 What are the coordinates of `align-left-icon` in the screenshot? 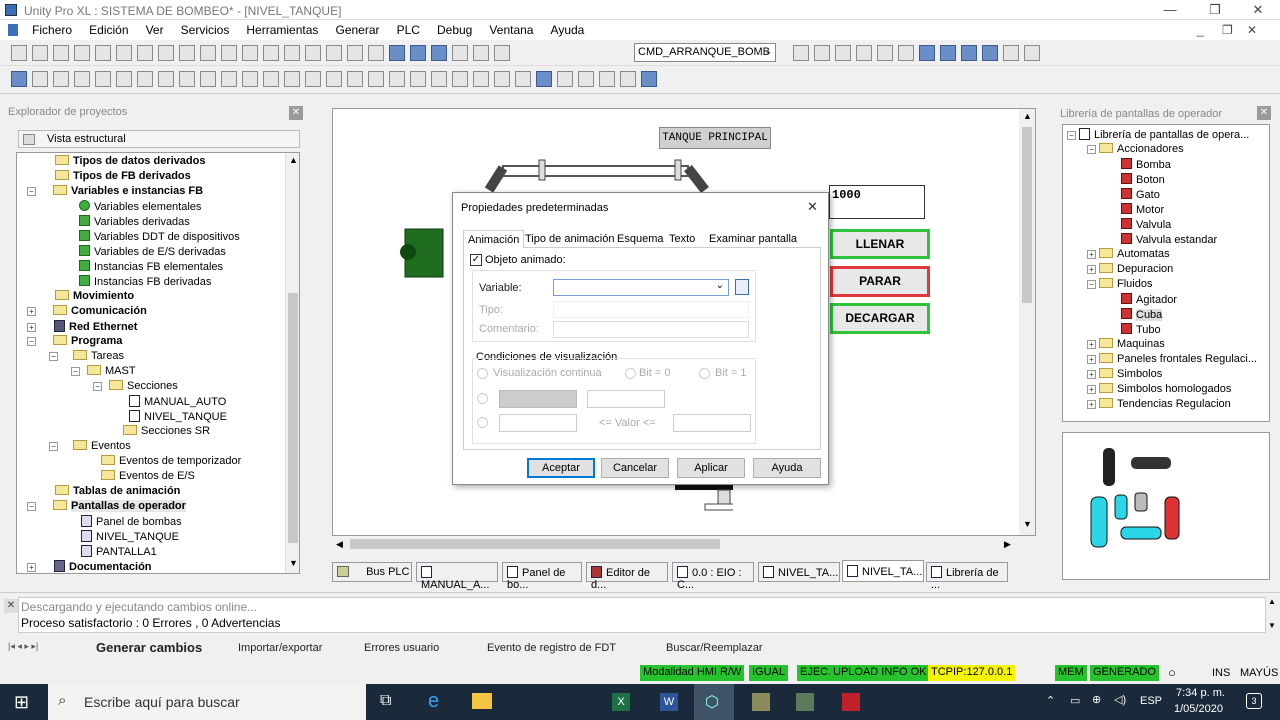 It's located at (334, 79).